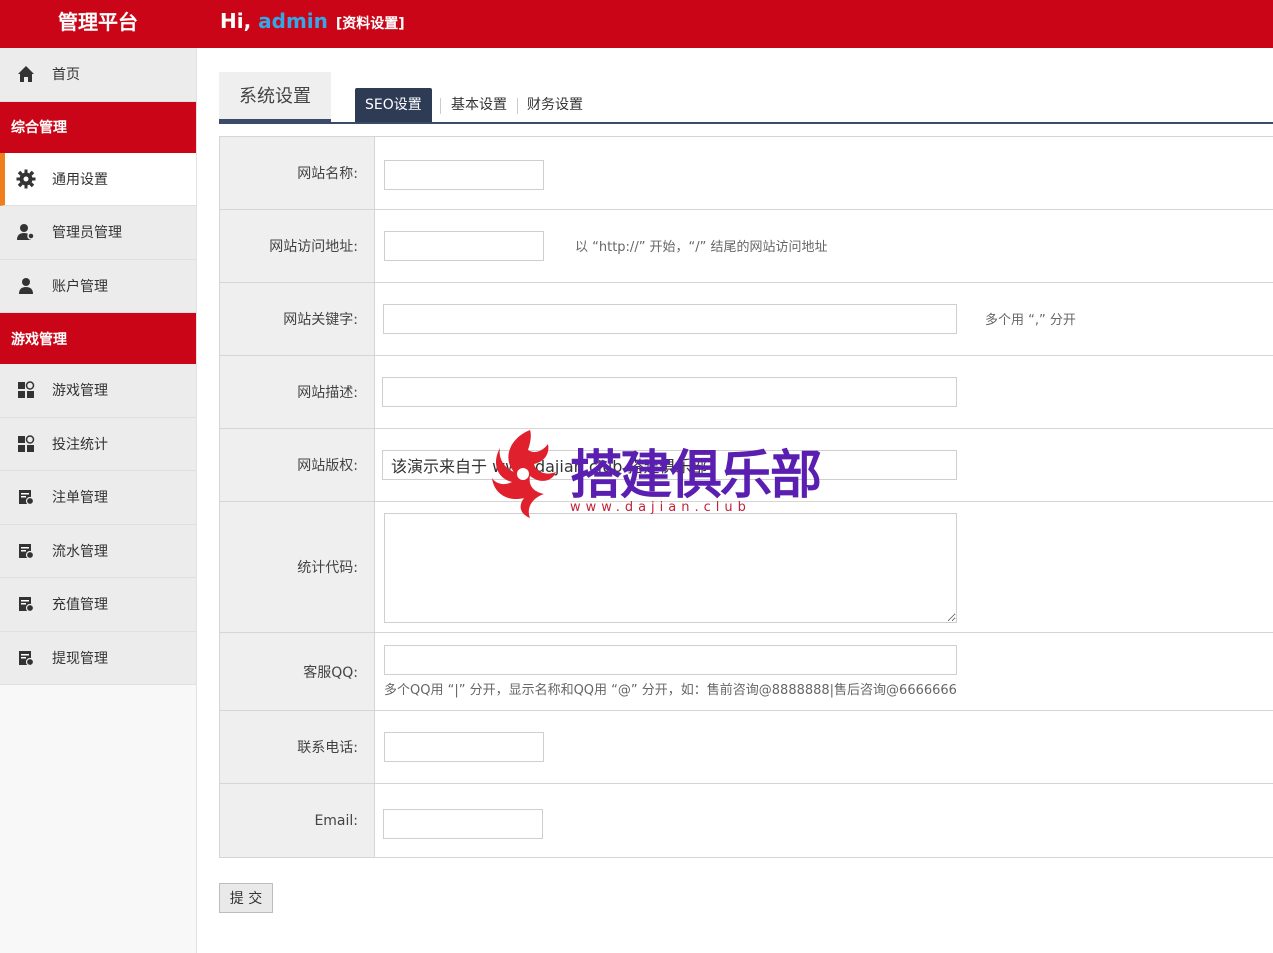  What do you see at coordinates (66, 75) in the screenshot?
I see `sidebar-item-label: 首页` at bounding box center [66, 75].